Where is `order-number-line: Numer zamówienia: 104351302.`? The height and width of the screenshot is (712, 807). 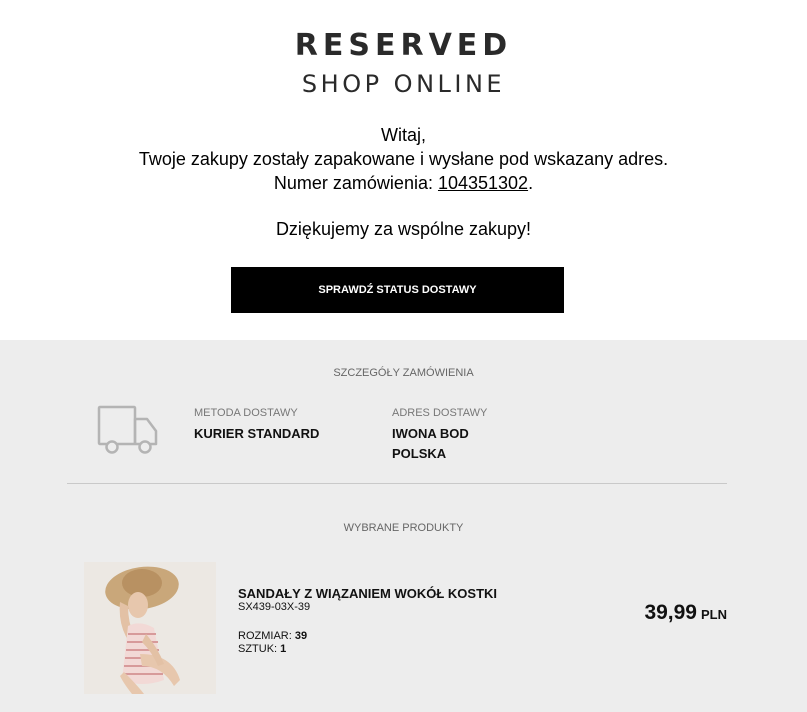 order-number-line: Numer zamówienia: 104351302. is located at coordinates (403, 183).